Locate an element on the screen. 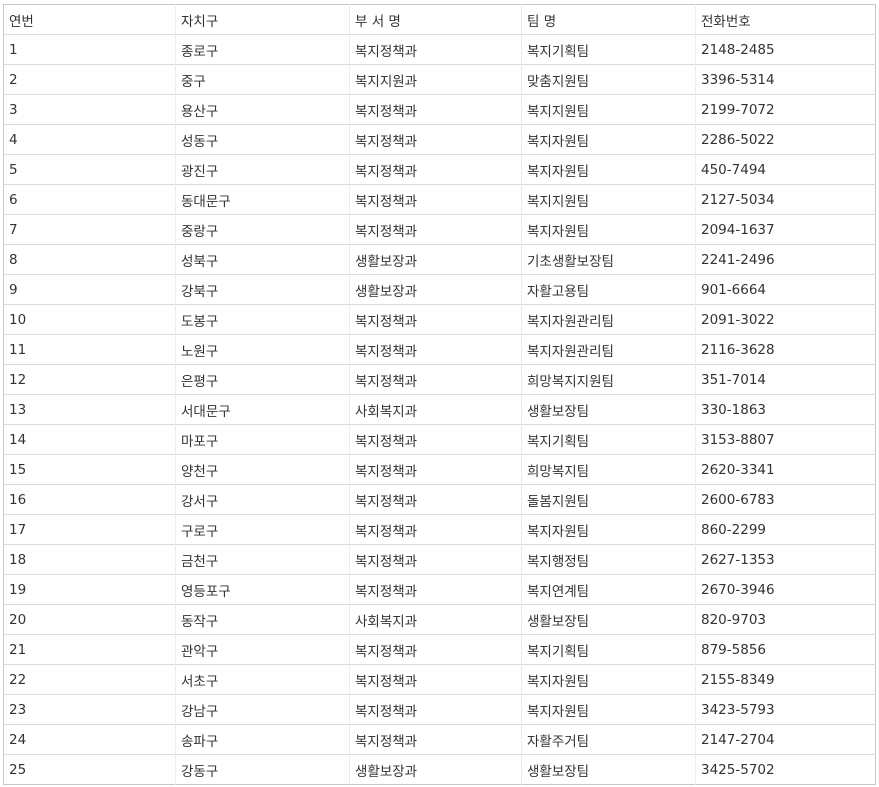  cell-number: 15 is located at coordinates (89, 469).